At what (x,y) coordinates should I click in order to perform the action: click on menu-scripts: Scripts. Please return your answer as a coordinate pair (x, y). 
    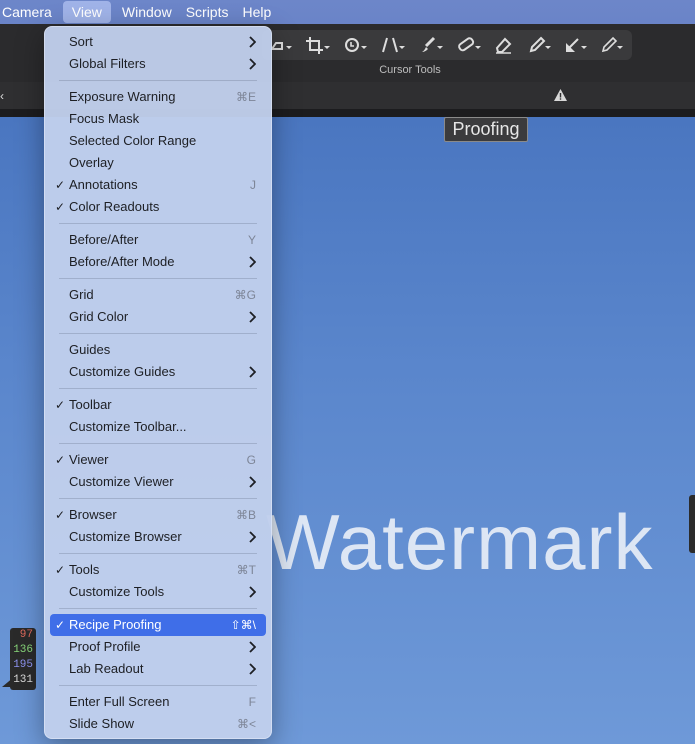
    Looking at the image, I should click on (207, 12).